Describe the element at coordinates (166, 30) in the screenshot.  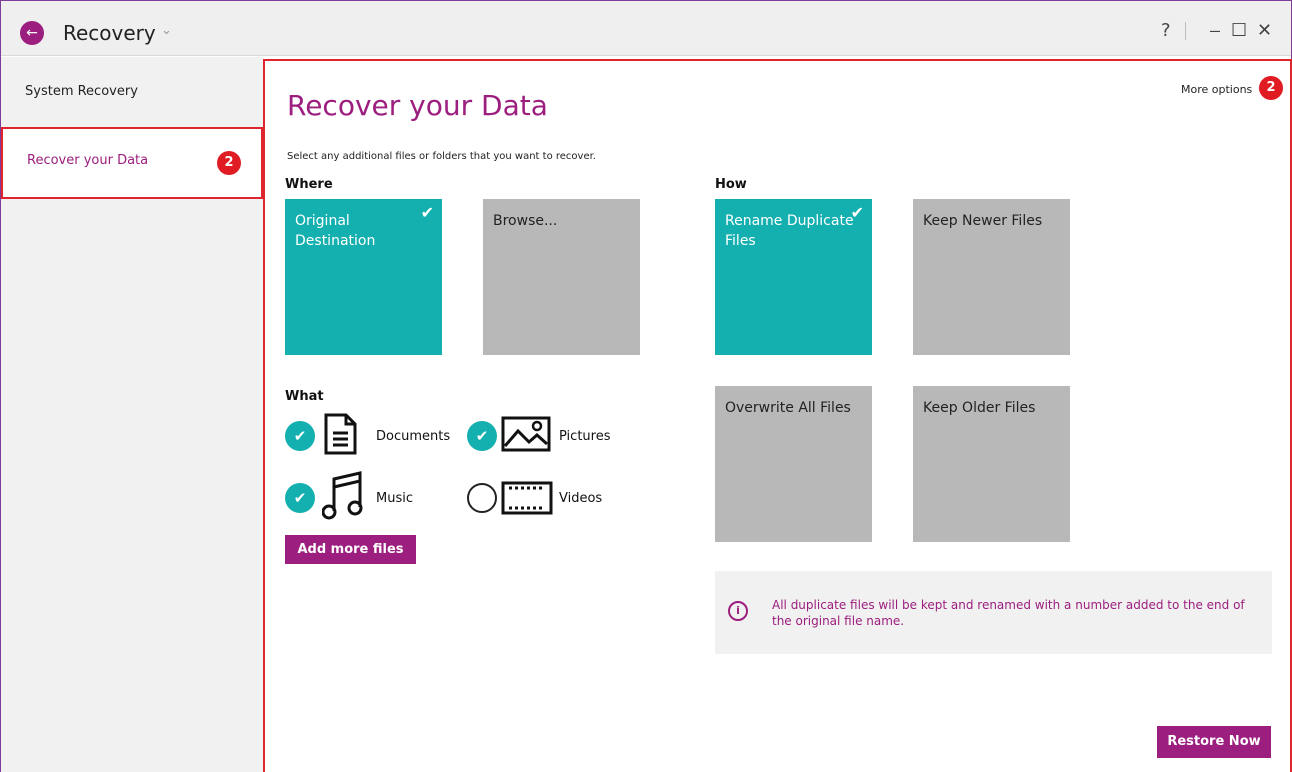
I see `chevron-down-icon: ⌄` at that location.